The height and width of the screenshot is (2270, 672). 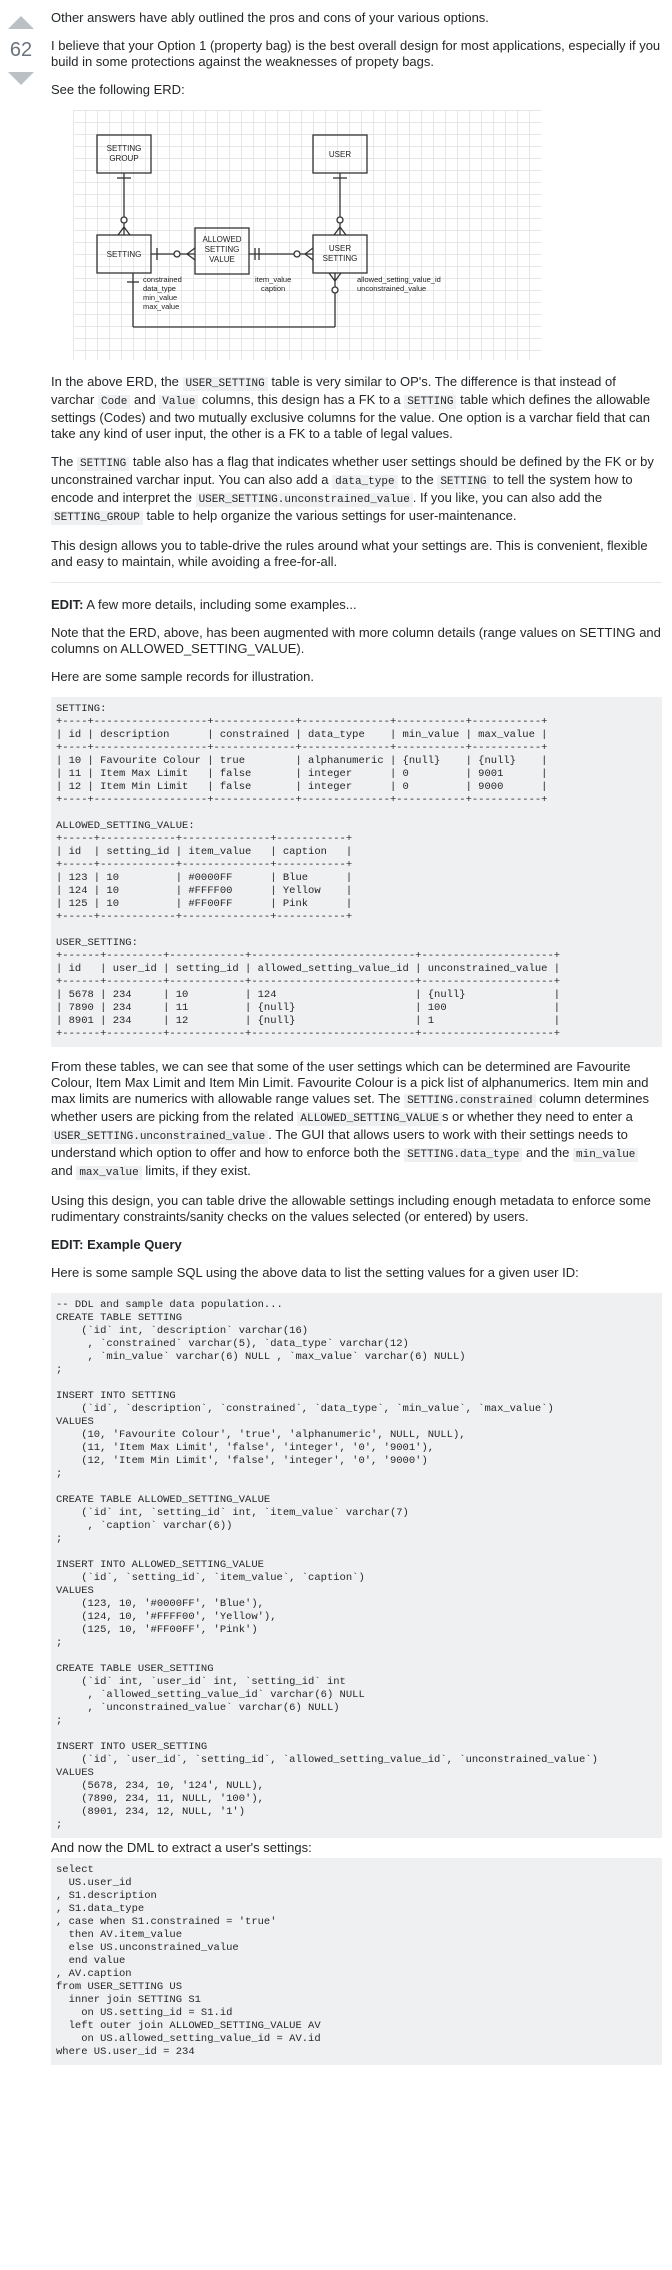 What do you see at coordinates (117, 381) in the screenshot?
I see `text: In the above ERD, the` at bounding box center [117, 381].